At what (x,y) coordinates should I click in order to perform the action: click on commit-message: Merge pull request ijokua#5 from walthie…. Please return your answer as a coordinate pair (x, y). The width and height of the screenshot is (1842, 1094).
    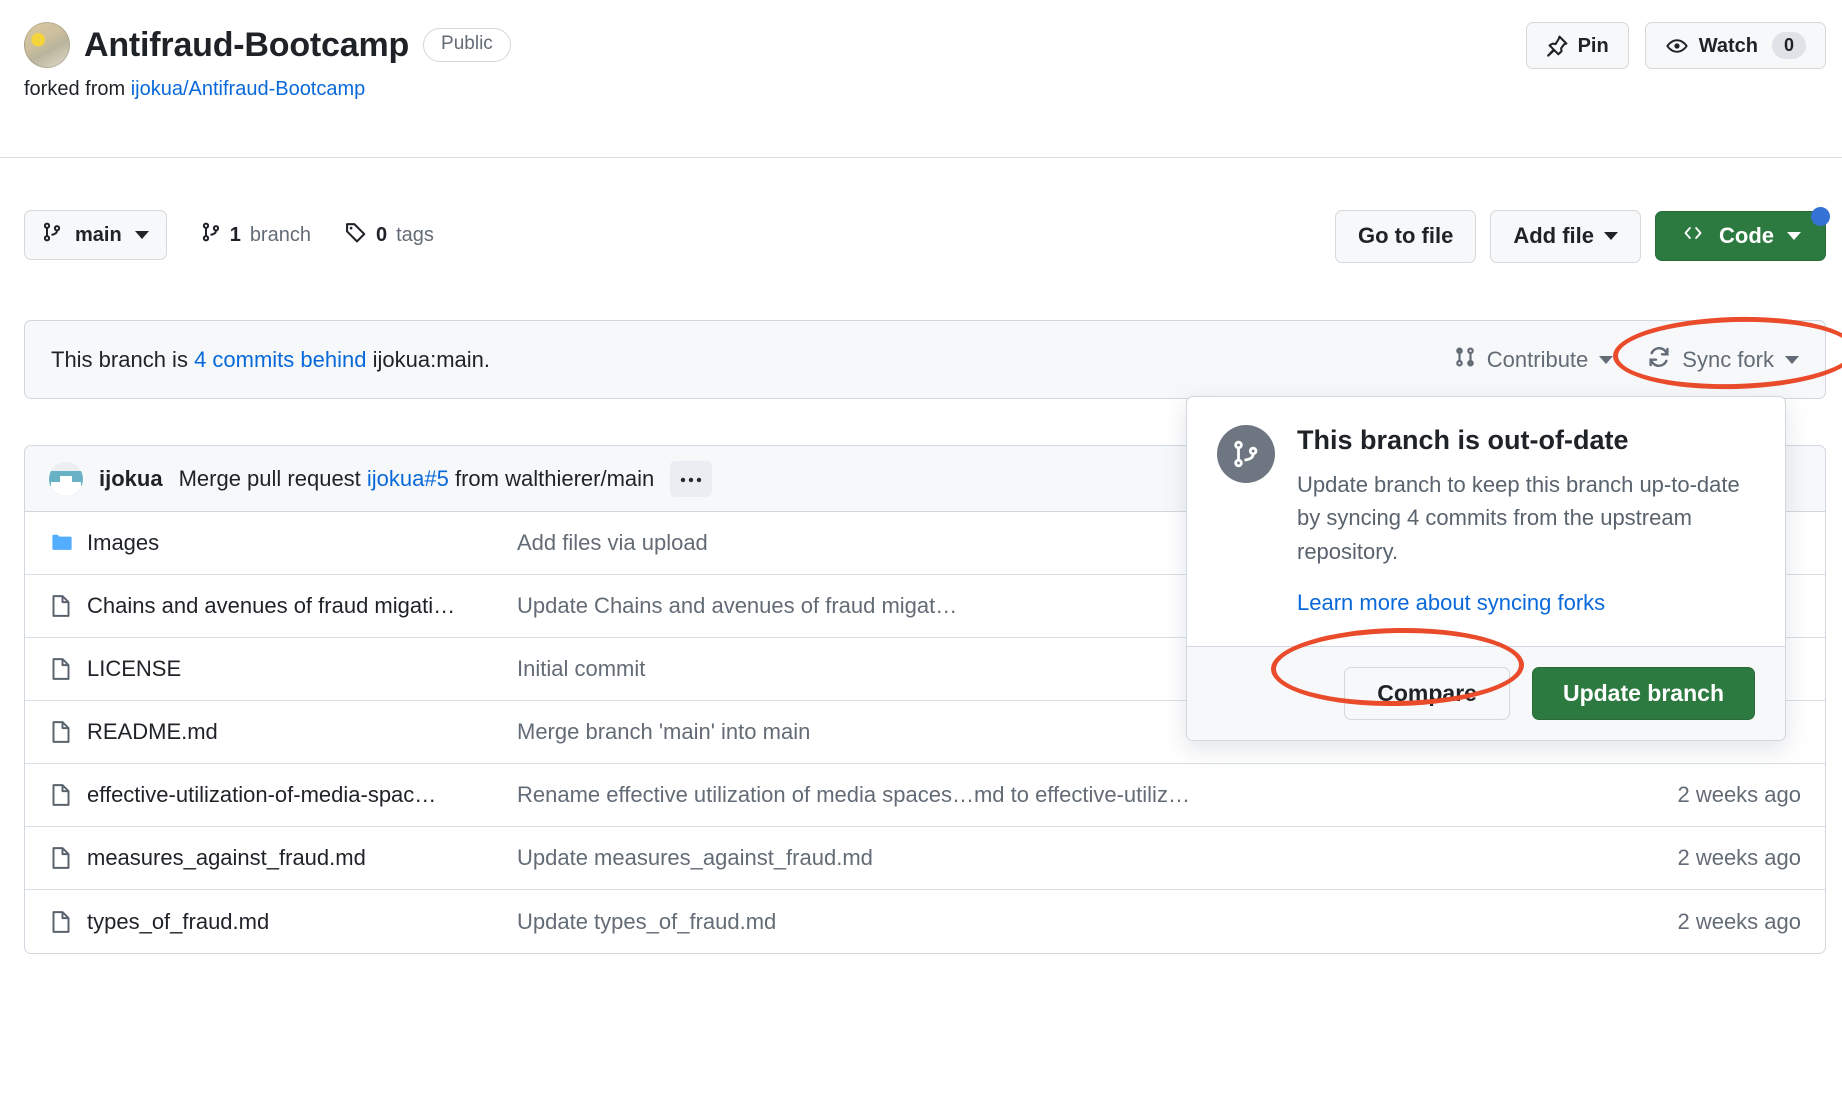
    Looking at the image, I should click on (417, 479).